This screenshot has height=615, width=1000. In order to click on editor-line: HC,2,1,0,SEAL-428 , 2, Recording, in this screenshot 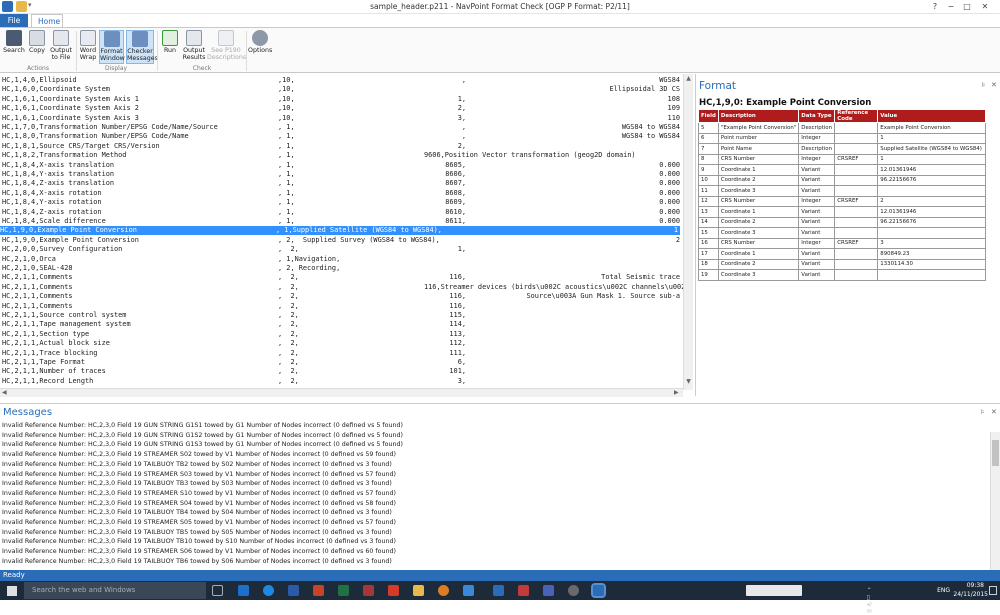, I will do `click(342, 268)`.